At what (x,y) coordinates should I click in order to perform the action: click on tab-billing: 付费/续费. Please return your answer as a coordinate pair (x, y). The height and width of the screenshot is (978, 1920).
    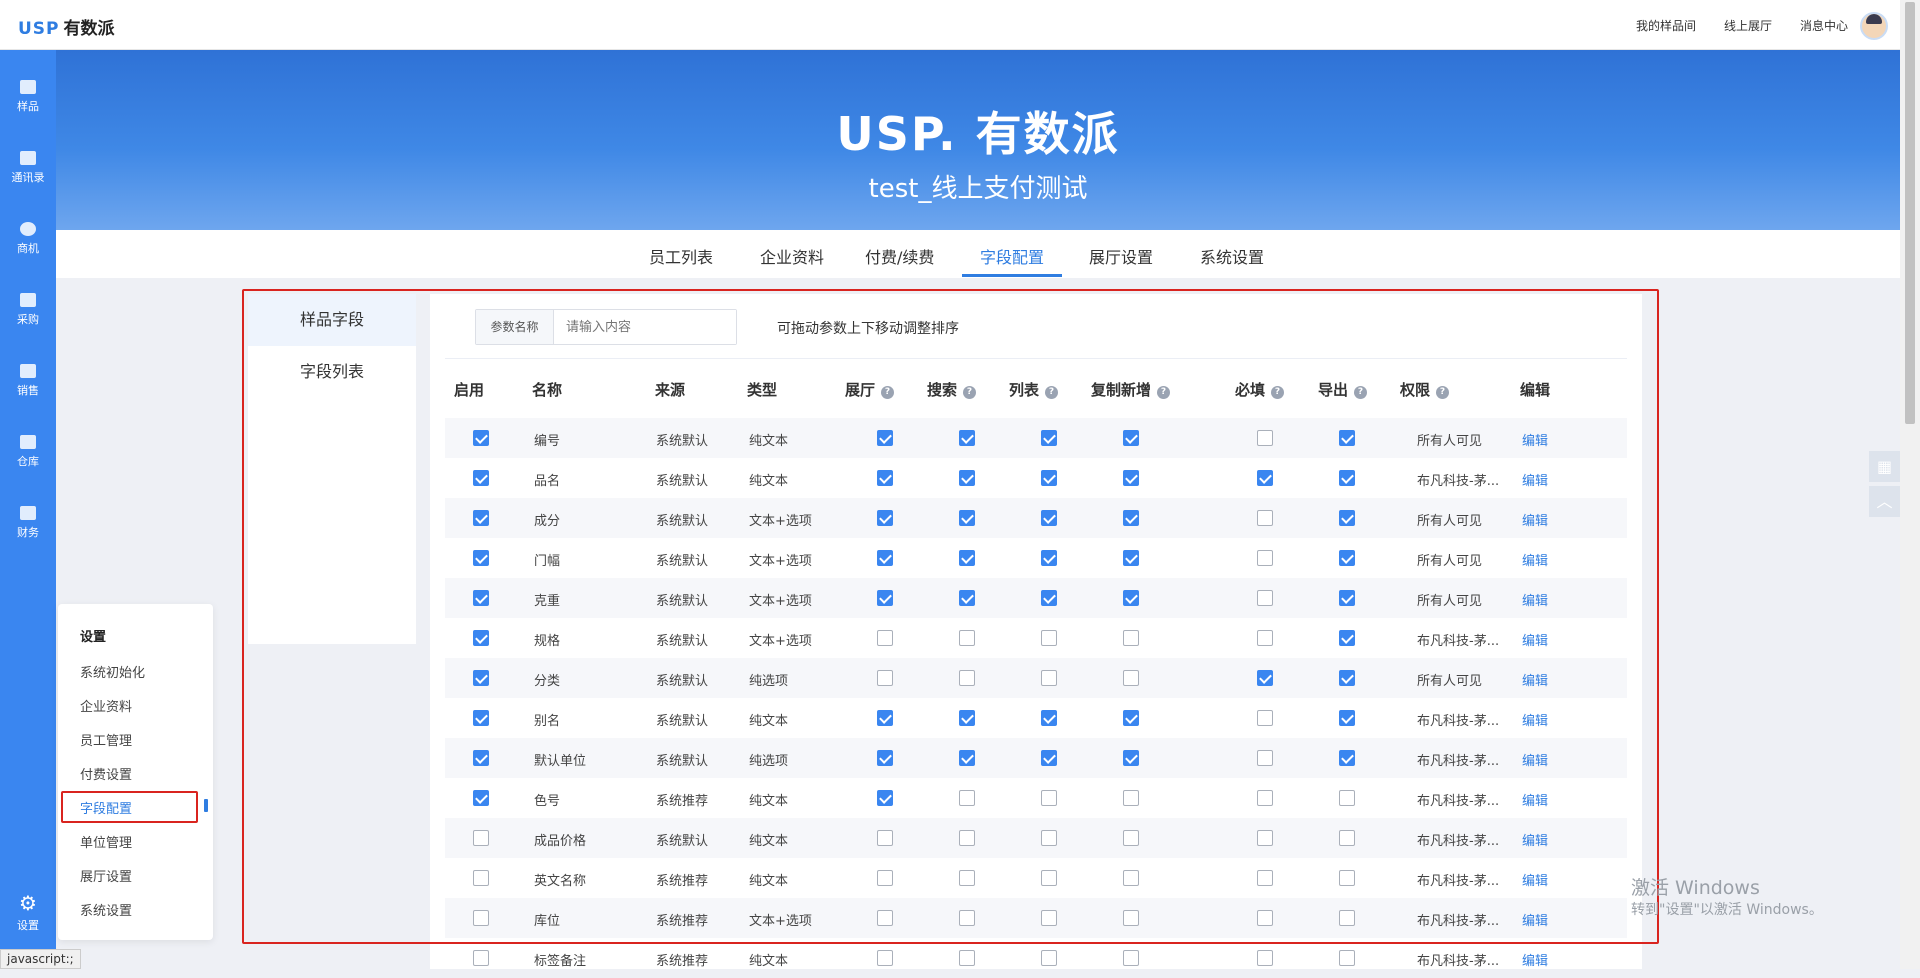
    Looking at the image, I should click on (899, 256).